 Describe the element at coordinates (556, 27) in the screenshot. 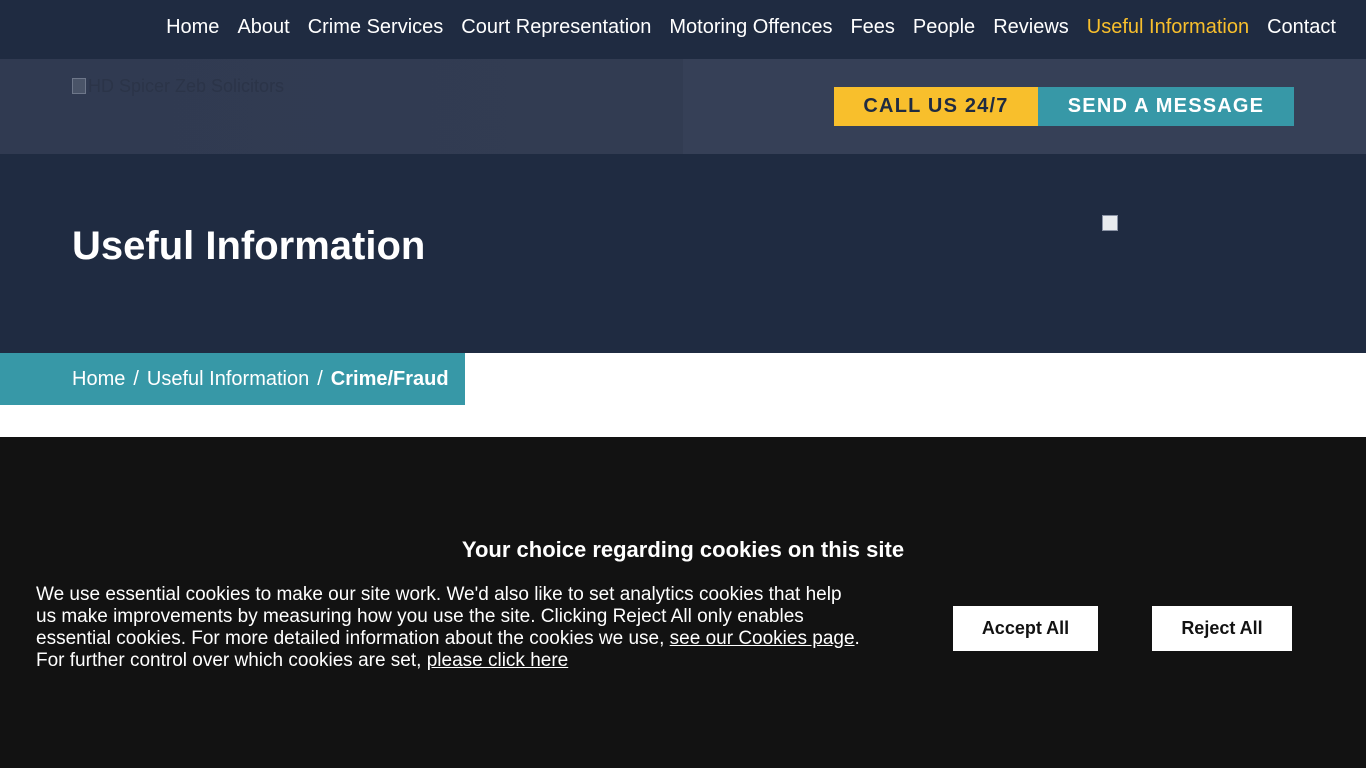

I see `nav-item-court-representation: Court Representation` at that location.